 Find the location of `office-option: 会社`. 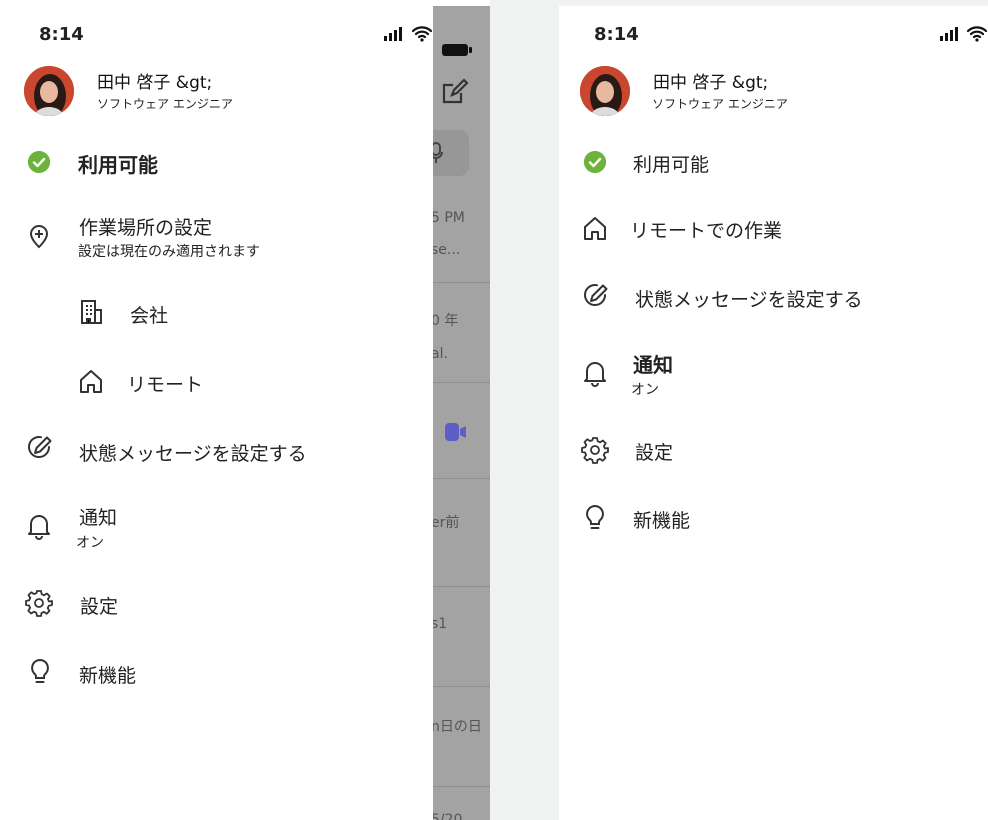

office-option: 会社 is located at coordinates (149, 314).